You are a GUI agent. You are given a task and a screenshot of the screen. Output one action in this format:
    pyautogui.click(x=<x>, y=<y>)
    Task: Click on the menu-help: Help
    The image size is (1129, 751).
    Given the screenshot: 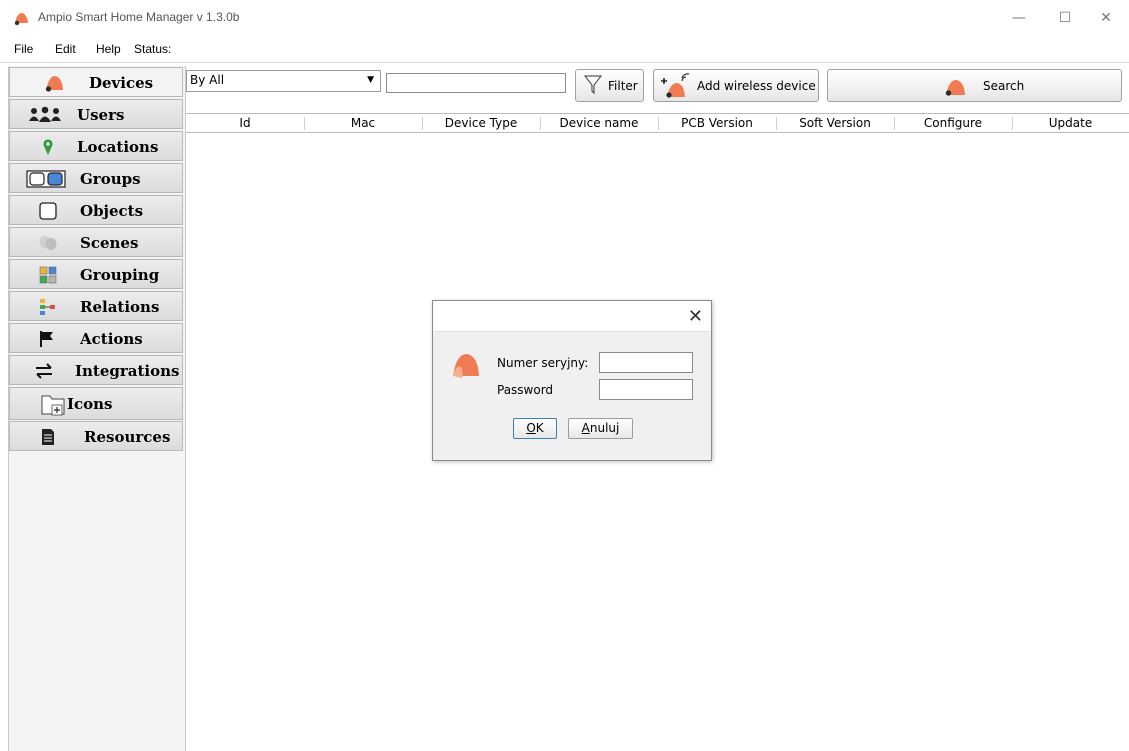 What is the action you would take?
    pyautogui.click(x=108, y=49)
    